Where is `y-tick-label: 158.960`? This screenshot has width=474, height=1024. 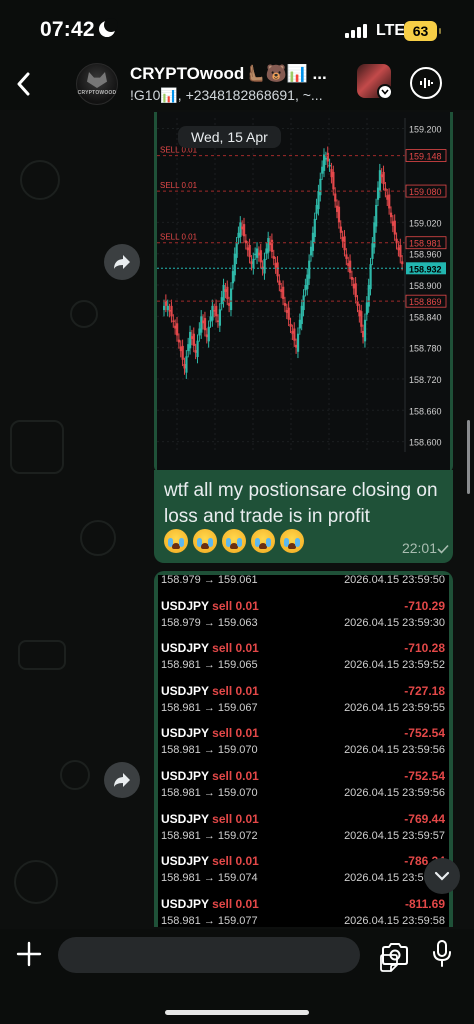 y-tick-label: 158.960 is located at coordinates (425, 255).